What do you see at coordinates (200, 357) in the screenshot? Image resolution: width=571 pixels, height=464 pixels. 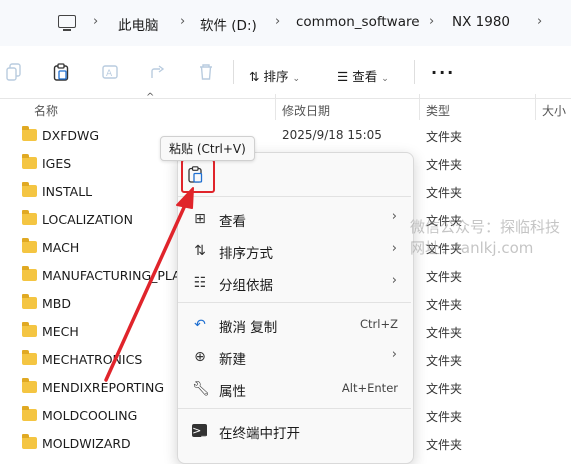 I see `add-circle-icon: ⊕` at bounding box center [200, 357].